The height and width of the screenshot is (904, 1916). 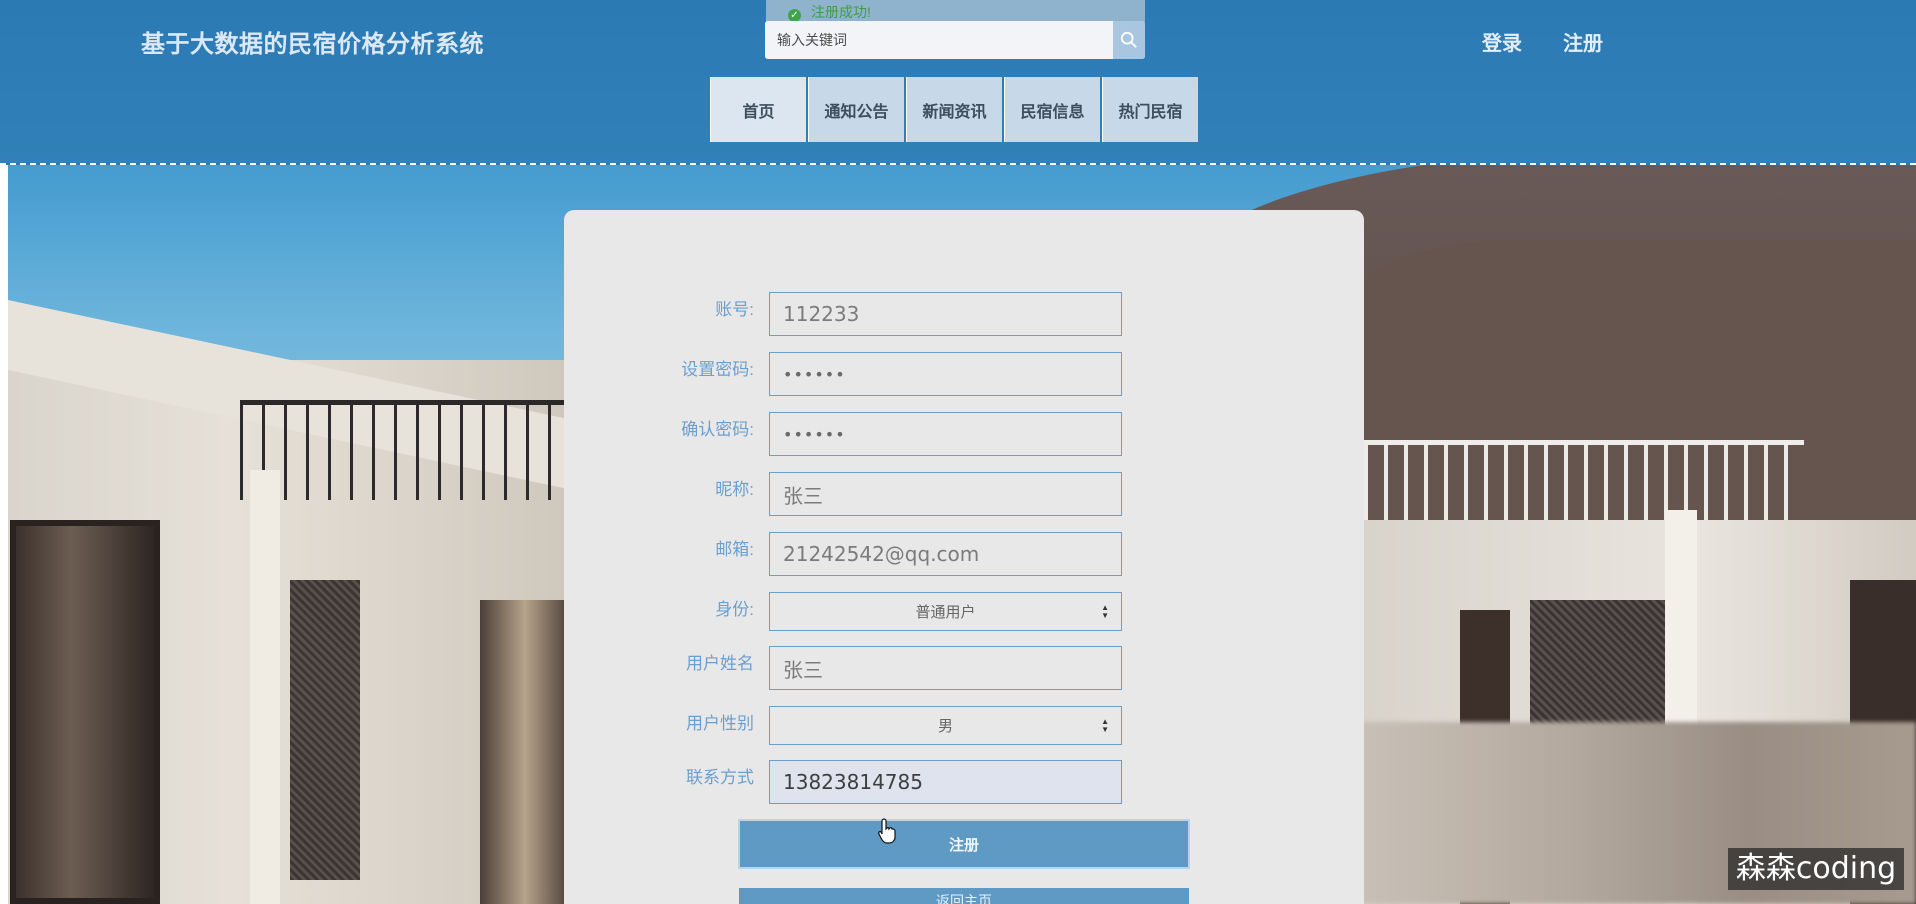 What do you see at coordinates (945, 374) in the screenshot?
I see `password-field: ••••••` at bounding box center [945, 374].